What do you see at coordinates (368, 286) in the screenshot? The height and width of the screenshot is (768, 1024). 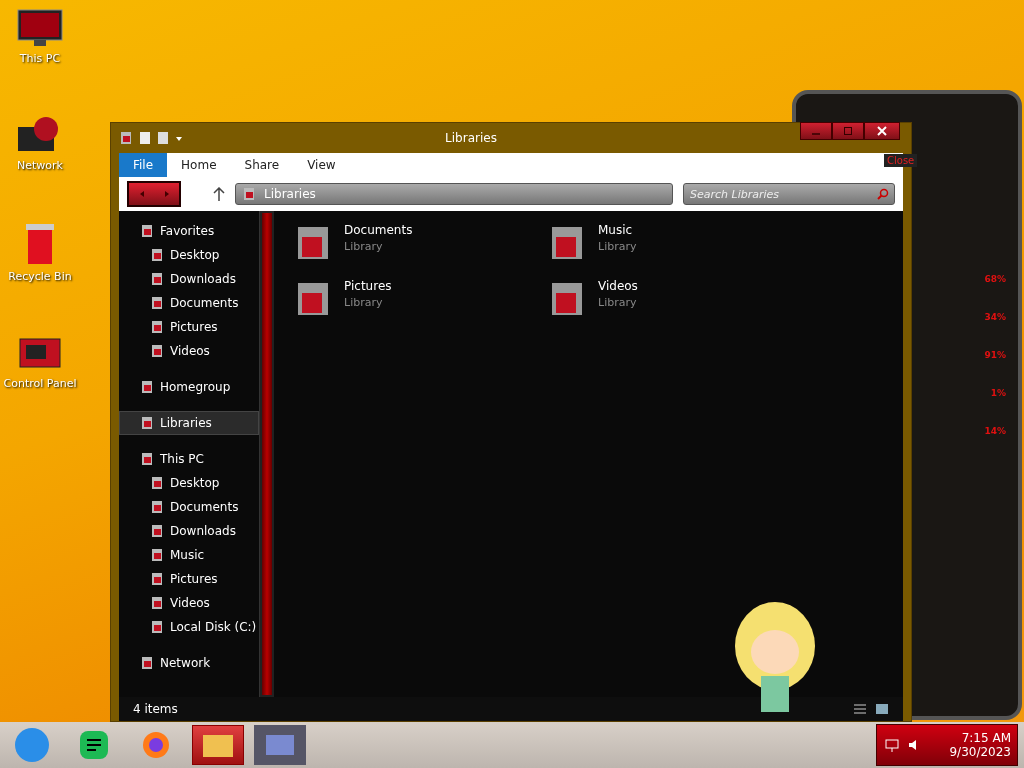 I see `library-name: Pictures` at bounding box center [368, 286].